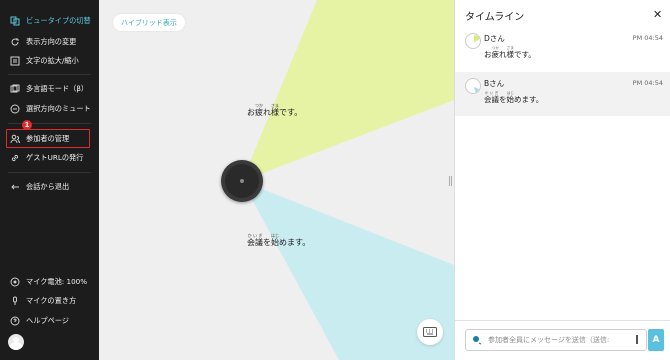 The image size is (670, 360). What do you see at coordinates (477, 340) in the screenshot?
I see `speech-icon` at bounding box center [477, 340].